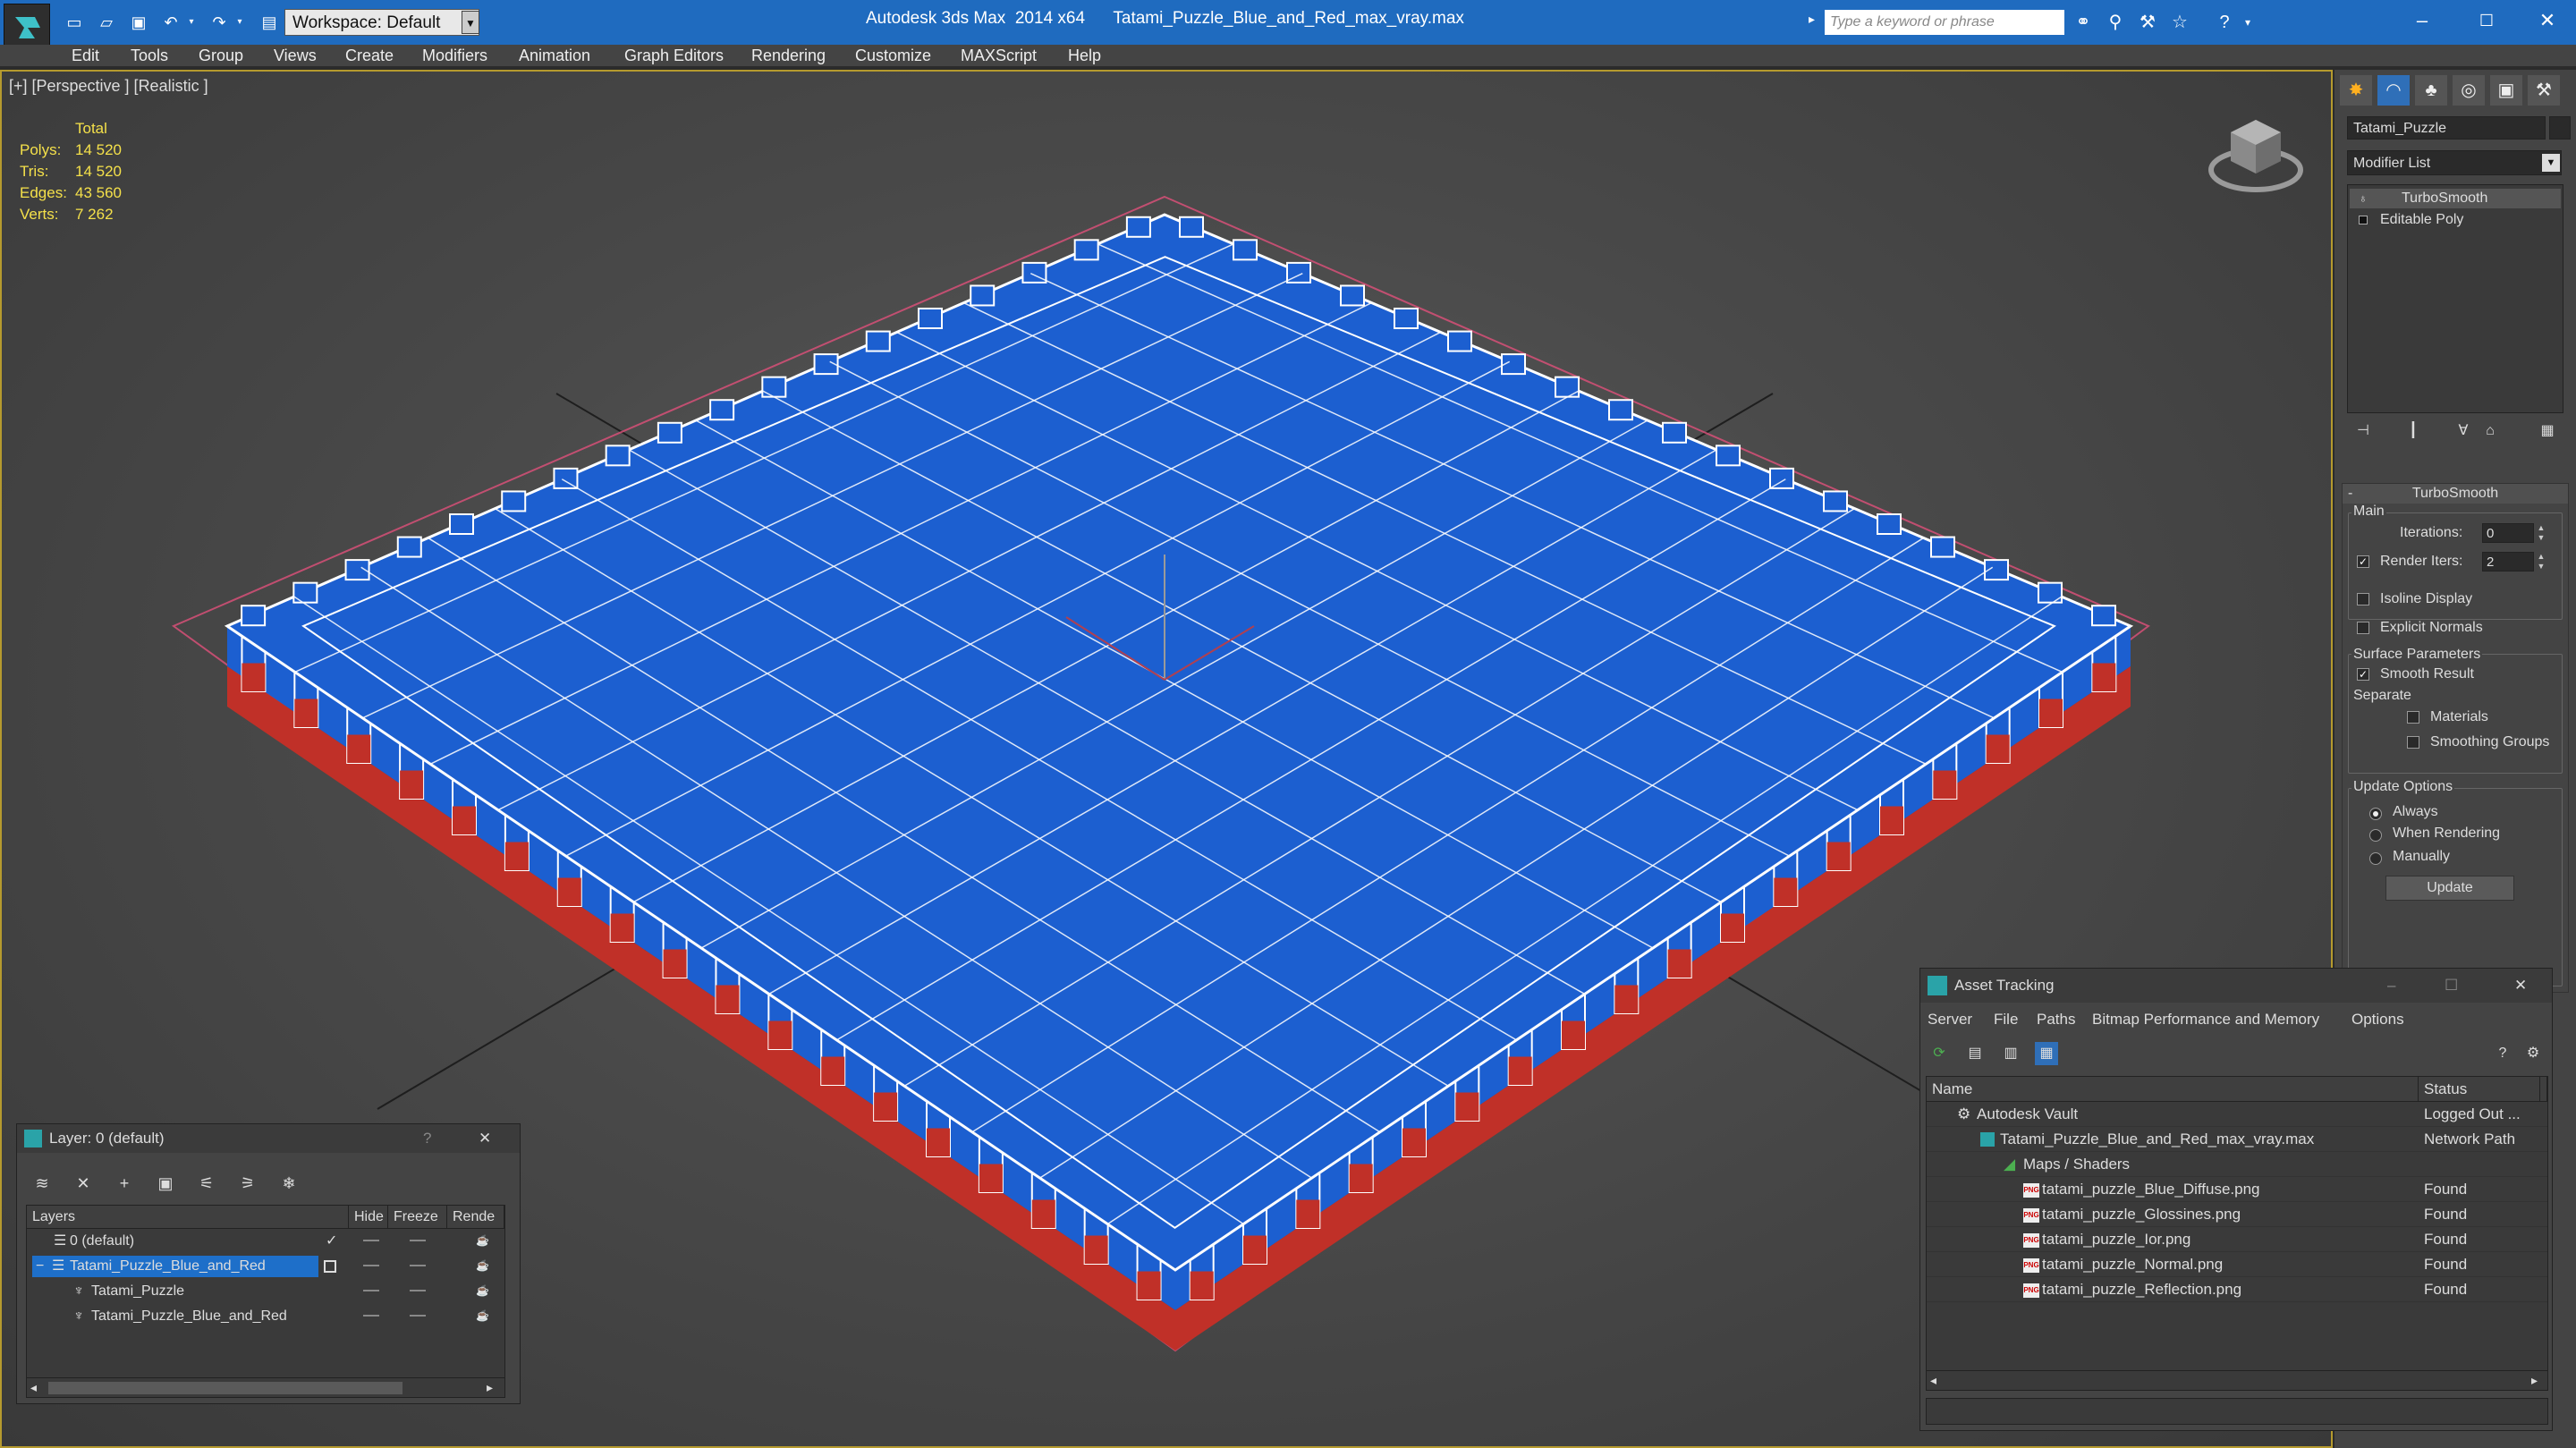 Image resolution: width=2576 pixels, height=1448 pixels. What do you see at coordinates (2547, 20) in the screenshot?
I see `close-button: ✕` at bounding box center [2547, 20].